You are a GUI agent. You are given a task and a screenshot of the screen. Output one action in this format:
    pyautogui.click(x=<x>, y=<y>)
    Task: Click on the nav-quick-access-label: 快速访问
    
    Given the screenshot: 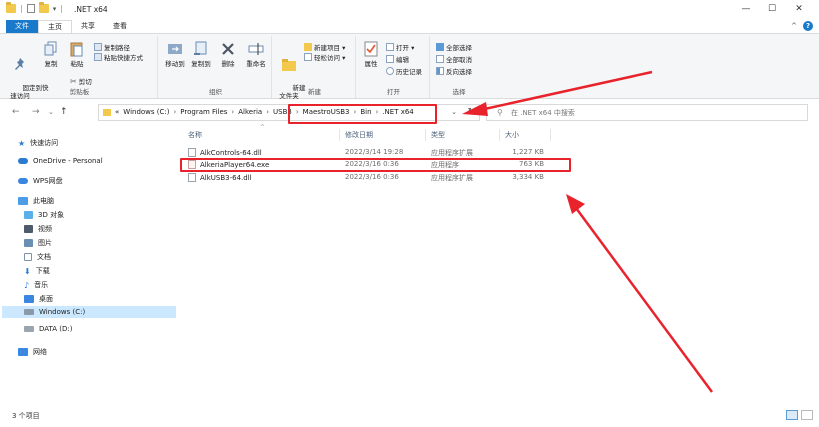 What is the action you would take?
    pyautogui.click(x=44, y=143)
    